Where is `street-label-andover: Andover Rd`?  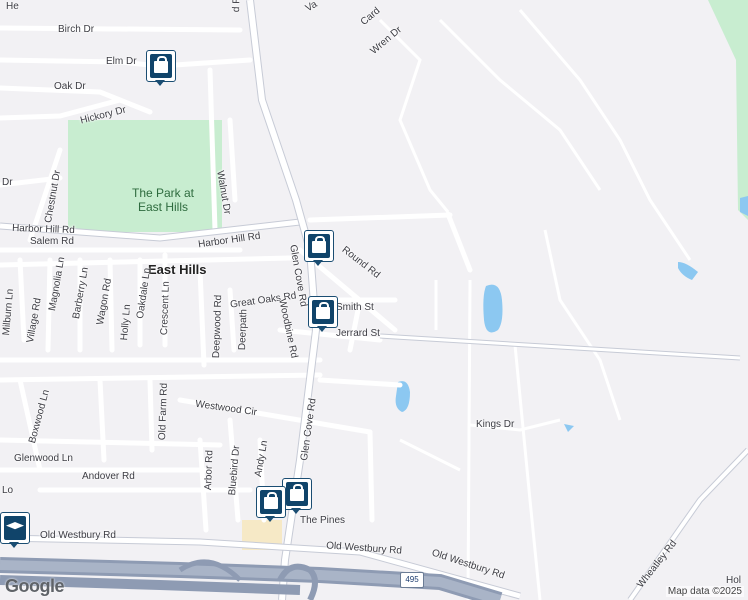 street-label-andover: Andover Rd is located at coordinates (108, 476).